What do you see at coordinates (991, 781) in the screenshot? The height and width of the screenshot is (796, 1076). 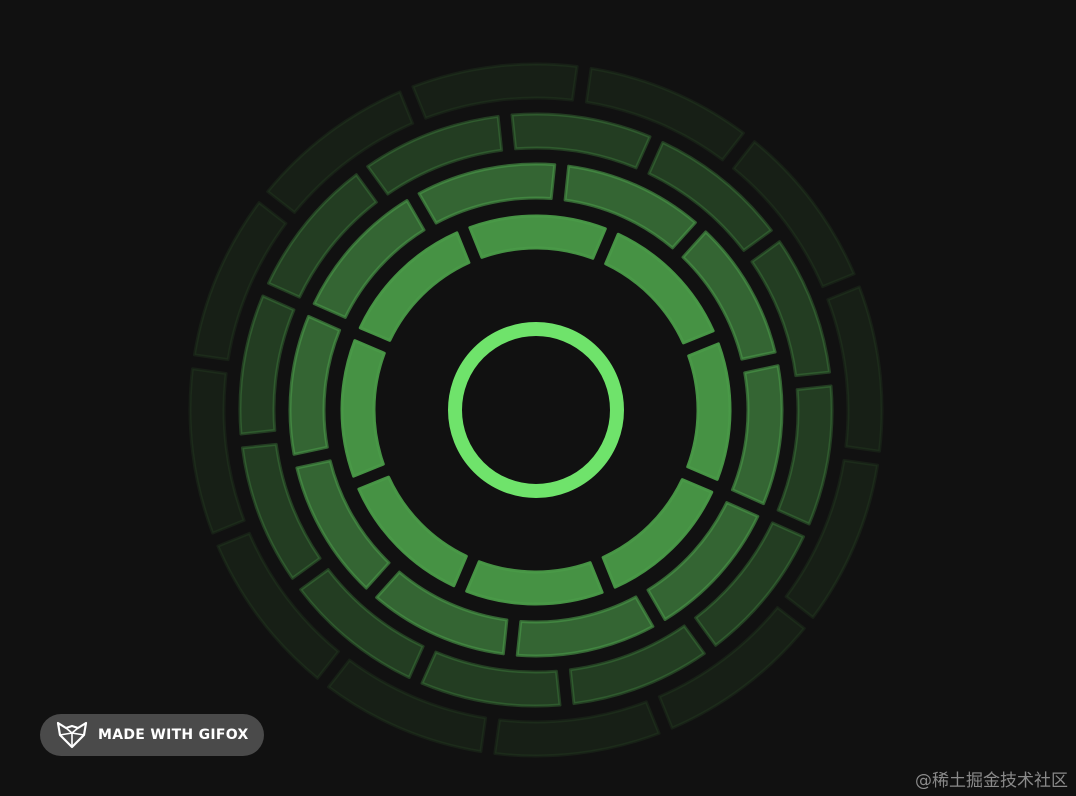 I see `watermark-text: @稀土掘金技术社区` at bounding box center [991, 781].